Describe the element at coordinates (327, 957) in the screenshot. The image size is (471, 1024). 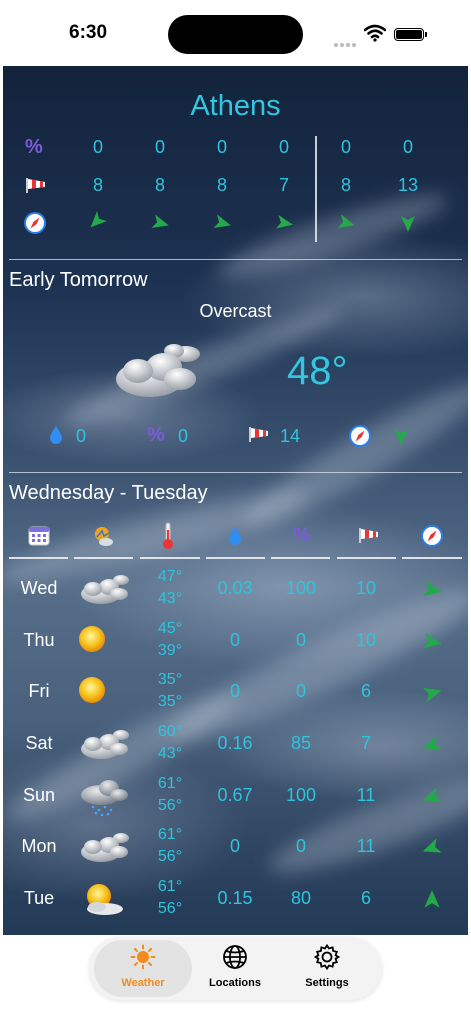
I see `gear-icon` at that location.